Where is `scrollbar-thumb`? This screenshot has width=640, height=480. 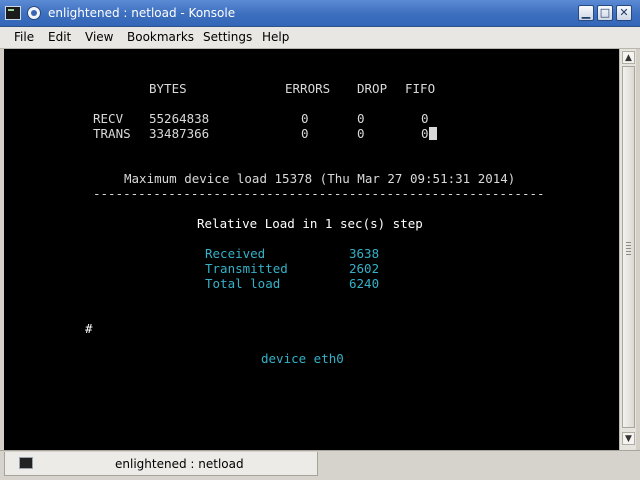
scrollbar-thumb is located at coordinates (628, 247).